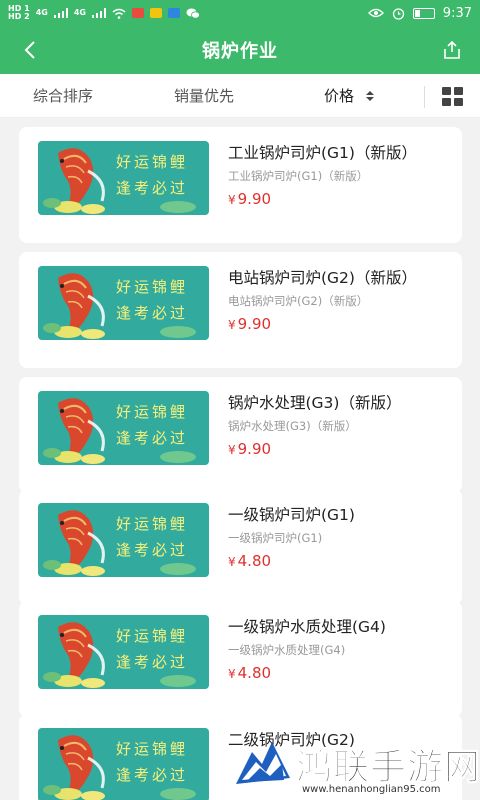 The width and height of the screenshot is (480, 800). I want to click on app-header: HD 1 HD 2 4G 4G 9:37 锅炉作业, so click(240, 37).